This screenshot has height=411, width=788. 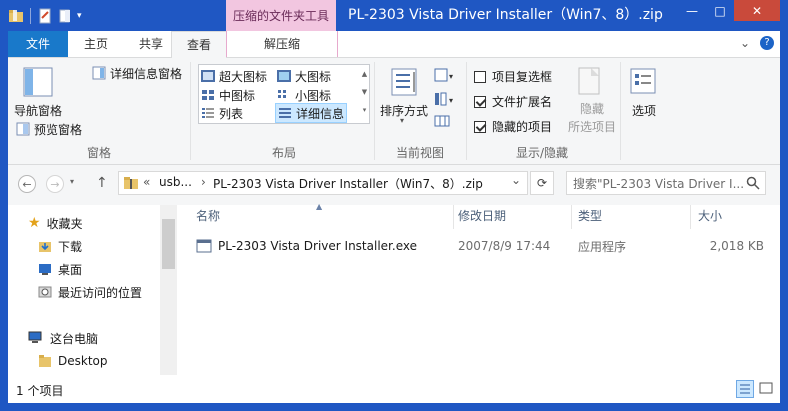 I want to click on file-modified: 2007/8/9 17:44, so click(x=504, y=246).